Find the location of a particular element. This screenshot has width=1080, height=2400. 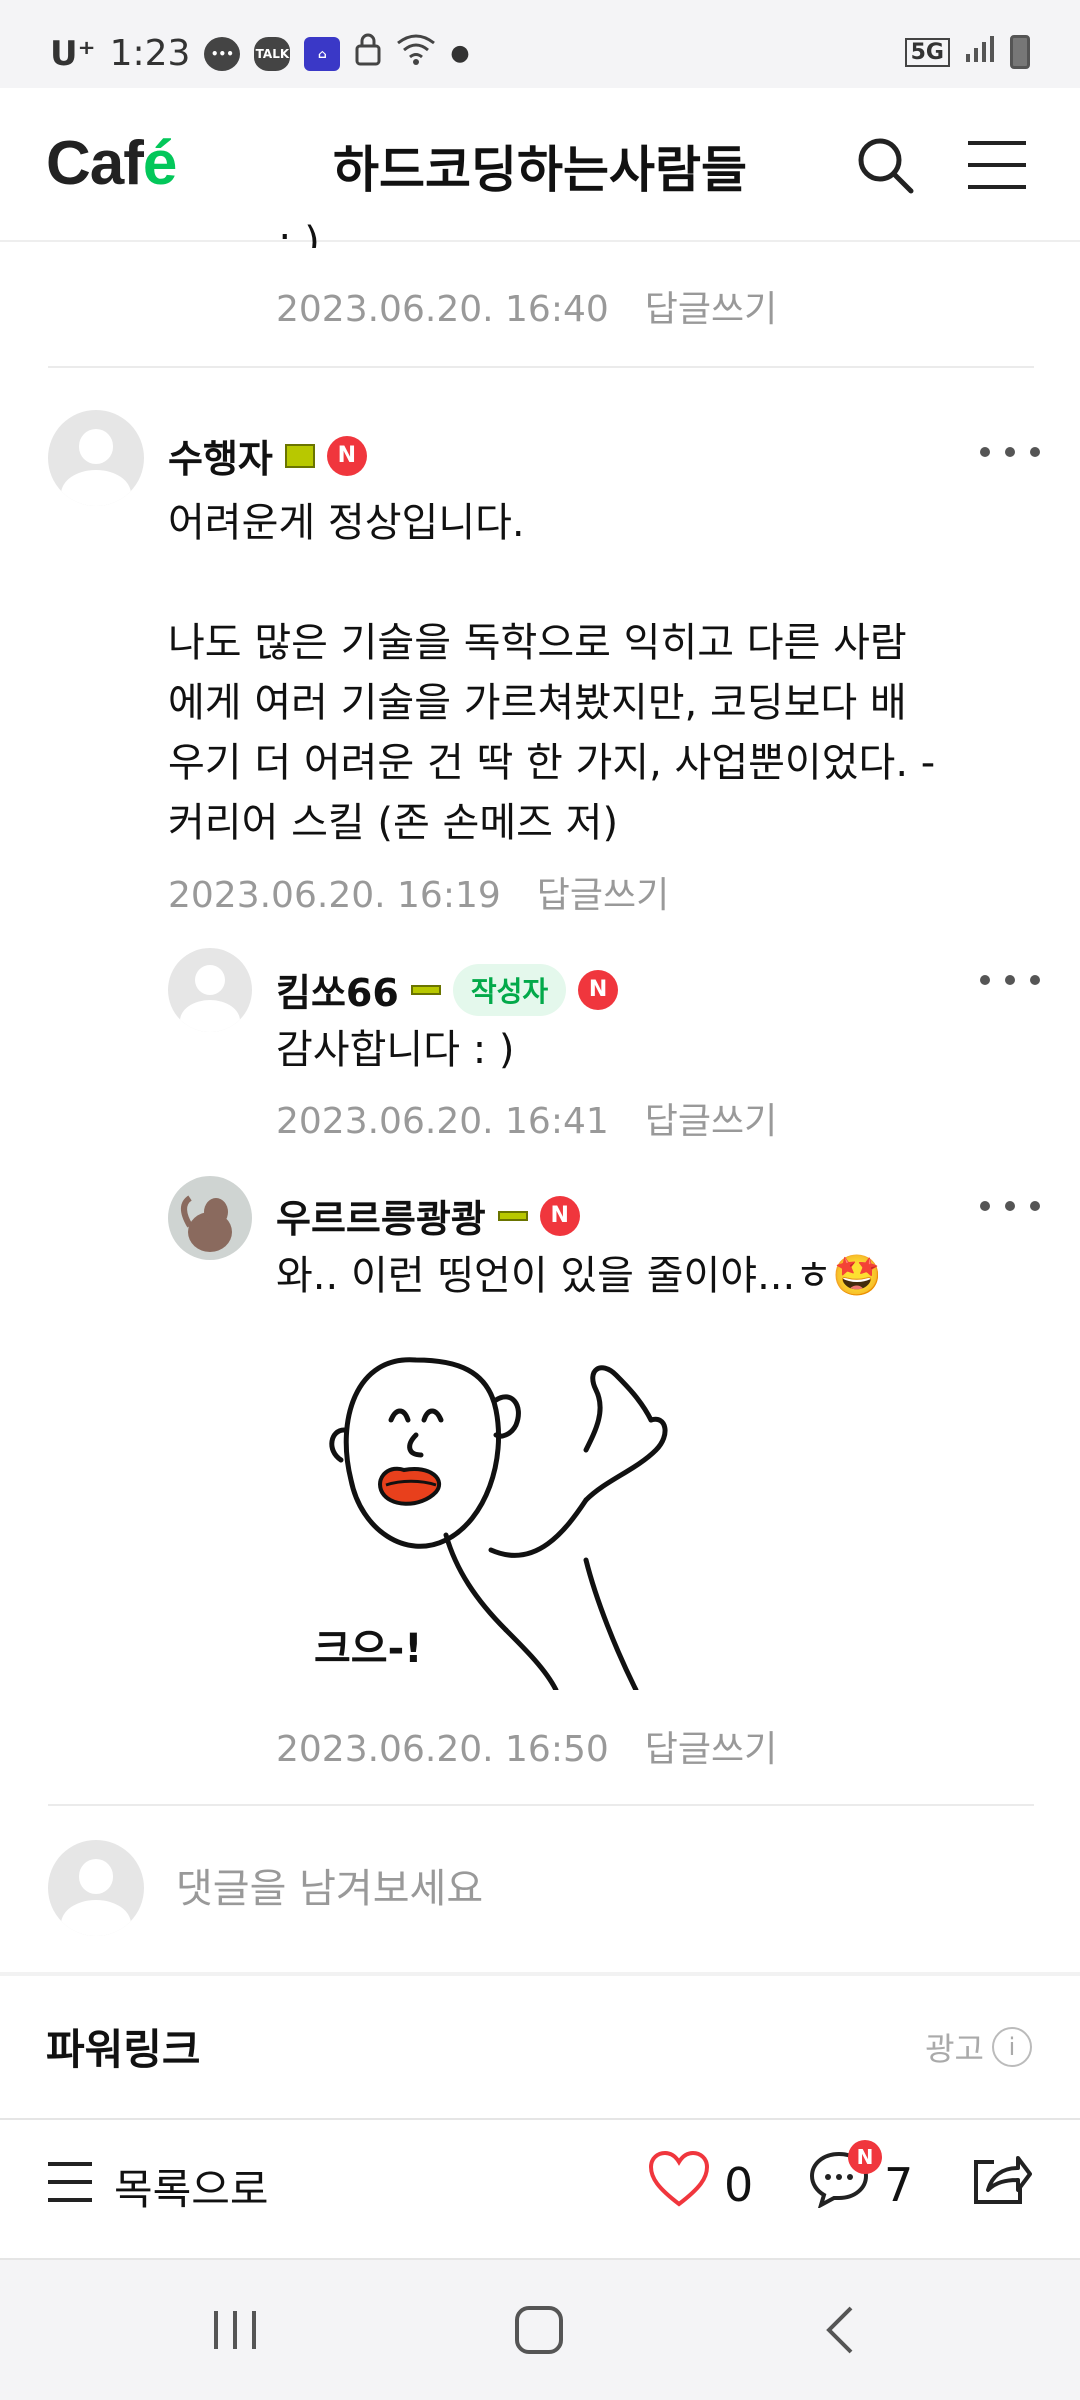

kakao-talk-icon: TALK is located at coordinates (272, 53).